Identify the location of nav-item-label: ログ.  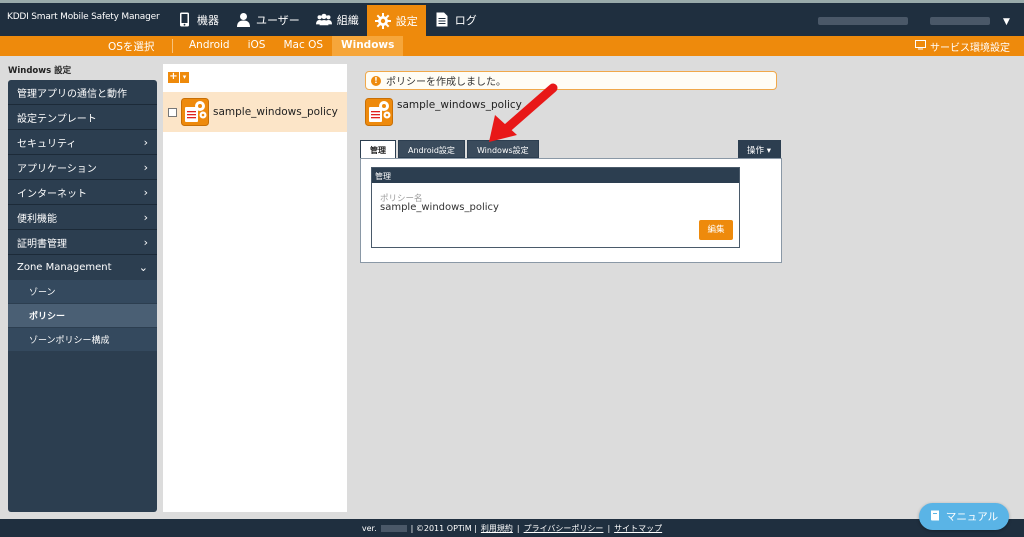
(465, 20).